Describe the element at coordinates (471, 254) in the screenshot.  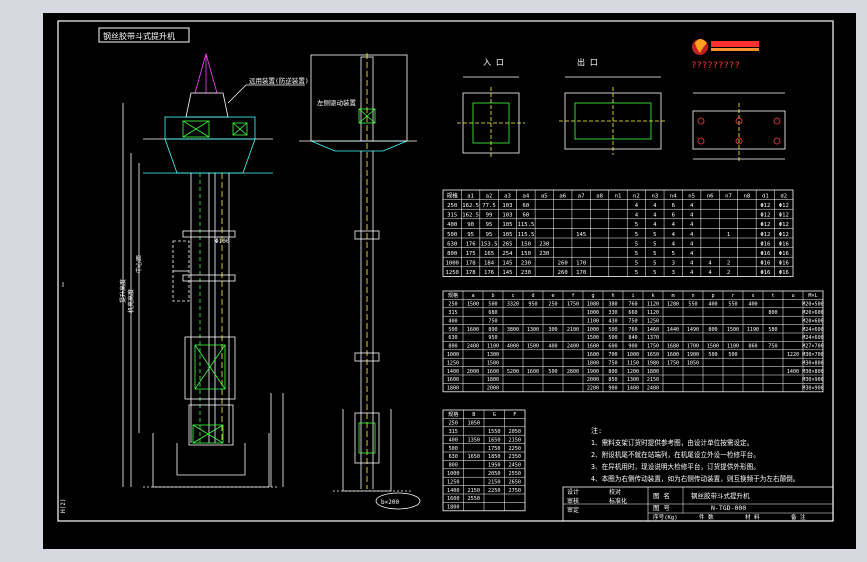
I see `table-cell: 175` at that location.